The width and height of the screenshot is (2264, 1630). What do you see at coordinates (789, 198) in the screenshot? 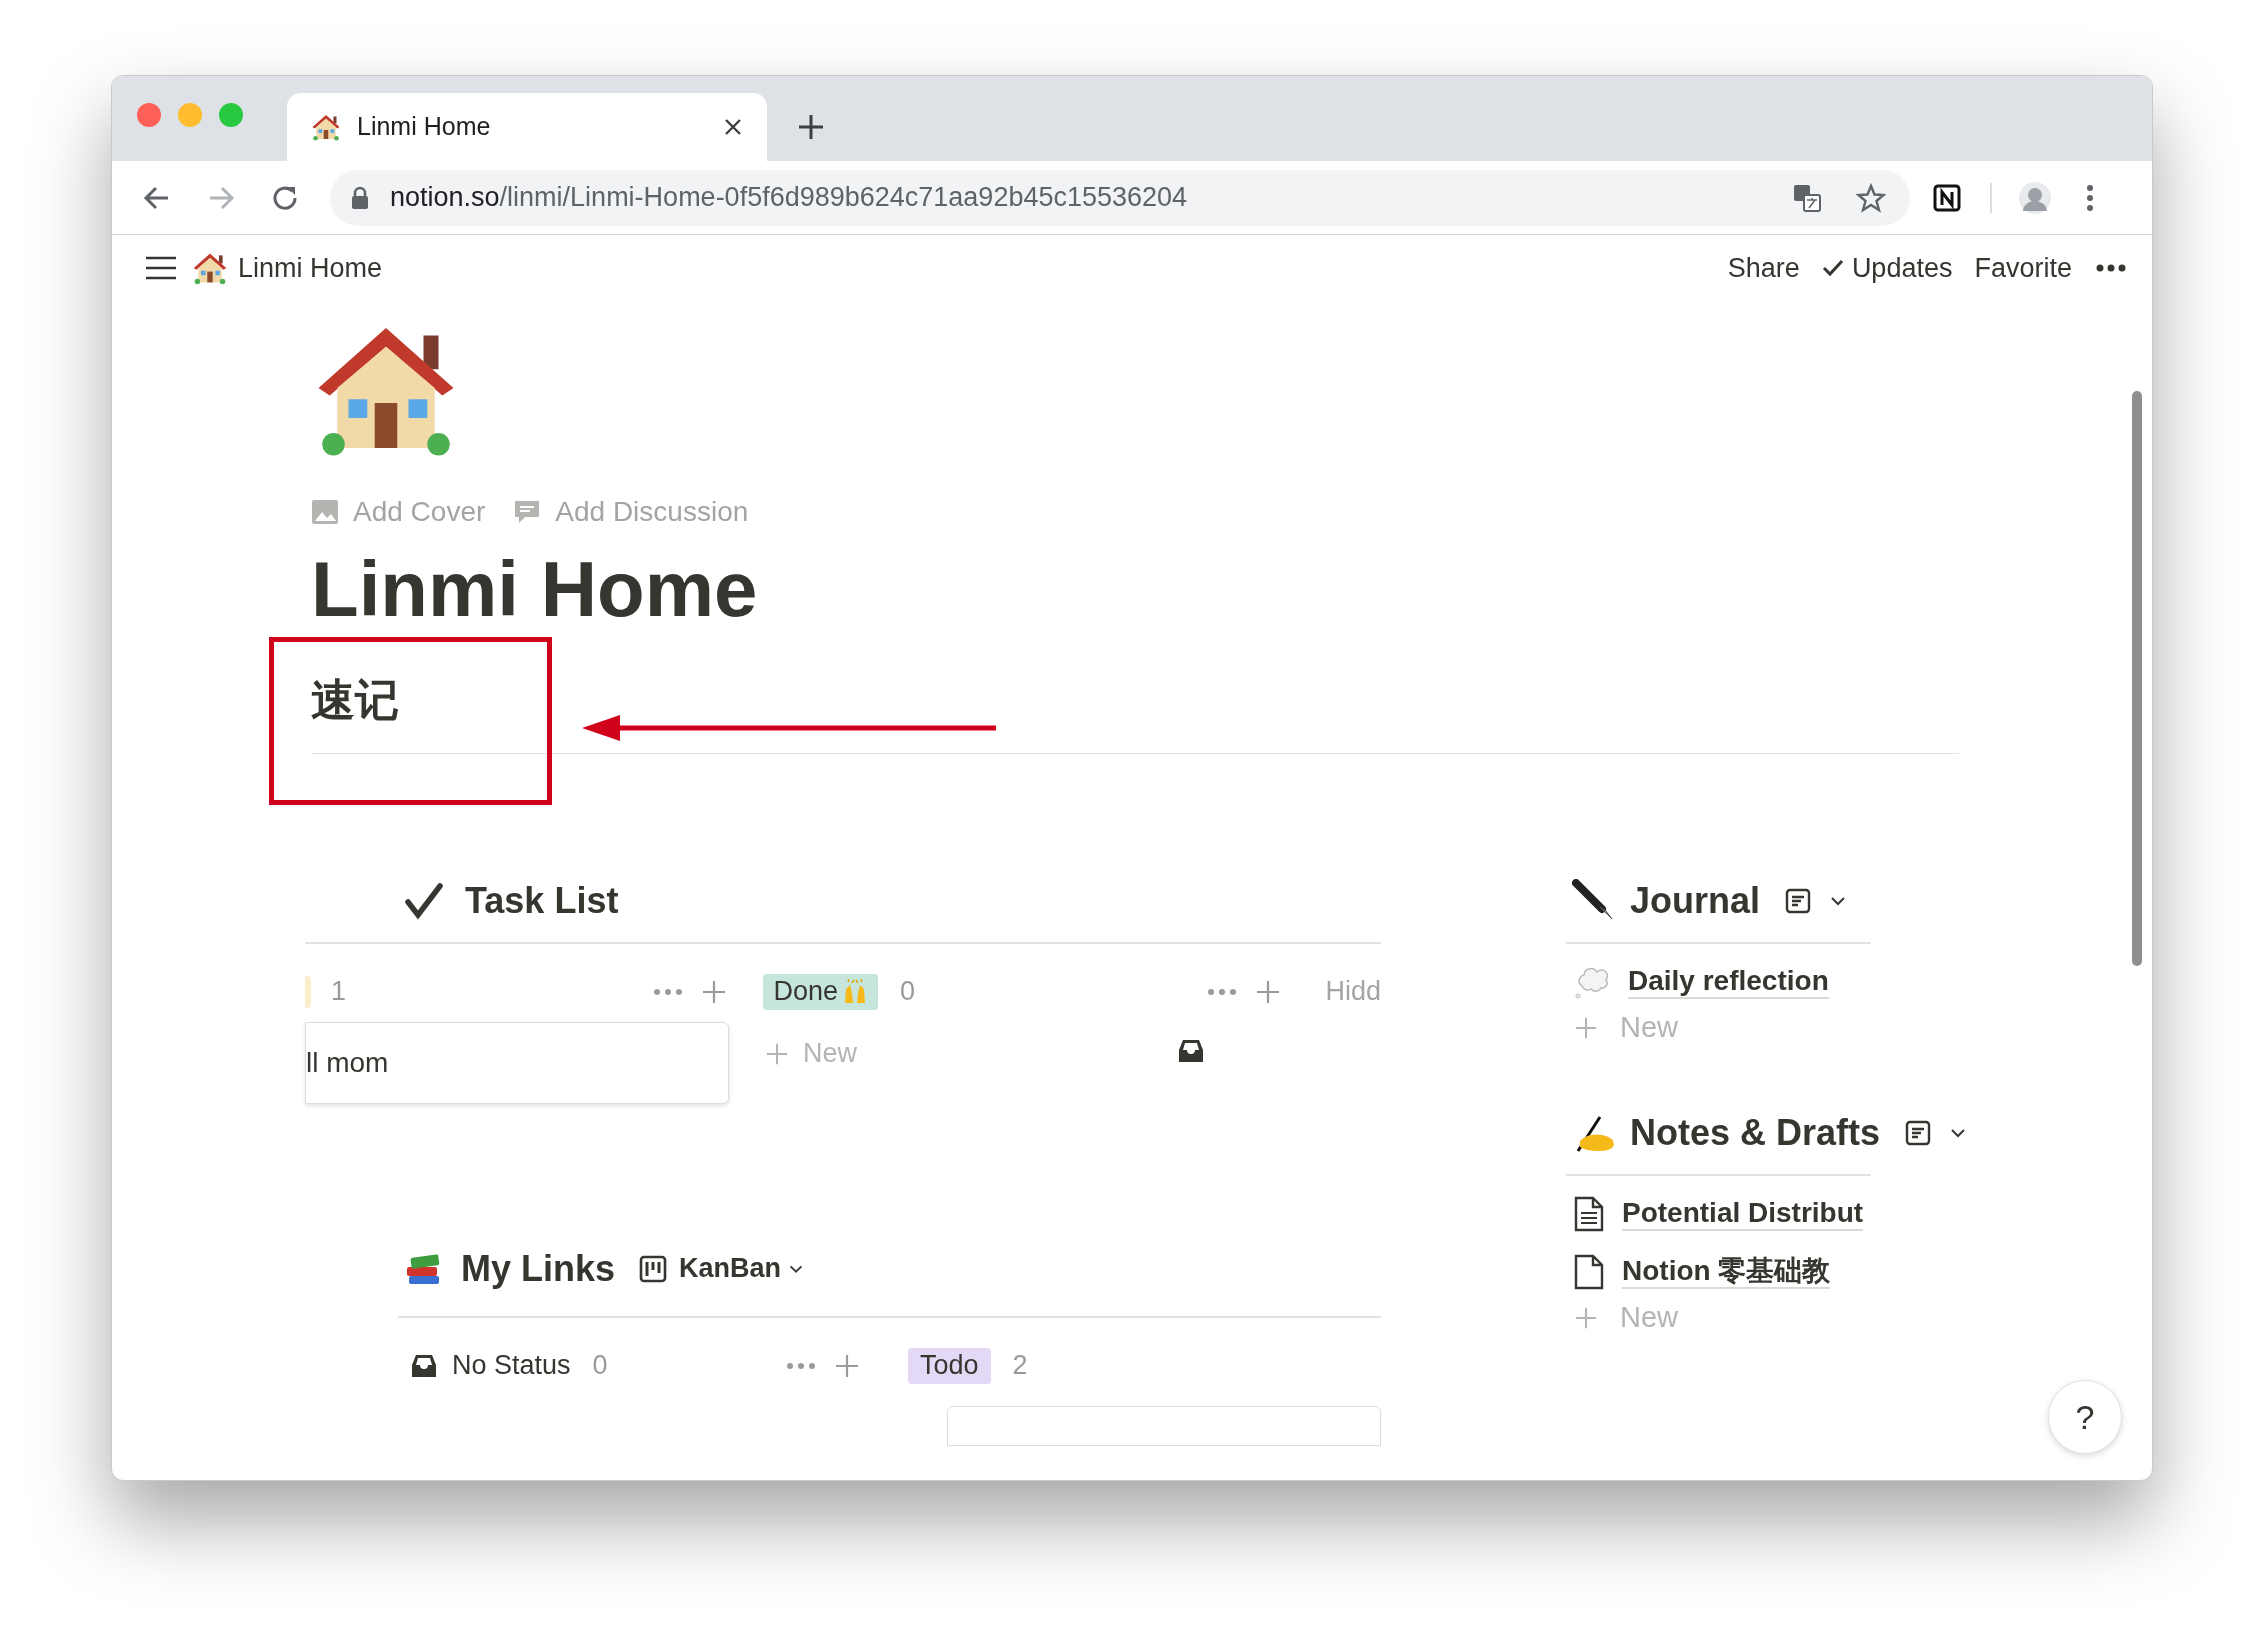
I see `url-text: notion.so/linmi/Linmi-Home-0f5f6d989b624c71aa92b45c15536204` at bounding box center [789, 198].